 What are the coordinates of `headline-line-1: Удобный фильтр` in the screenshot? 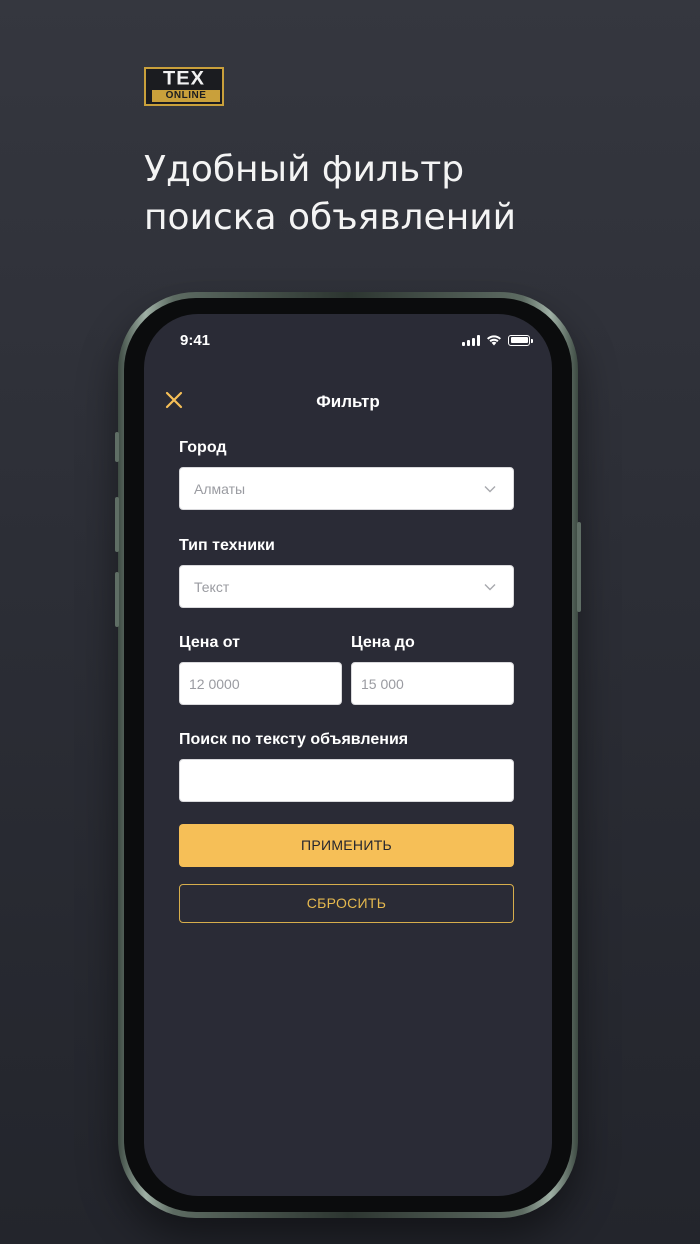 It's located at (304, 169).